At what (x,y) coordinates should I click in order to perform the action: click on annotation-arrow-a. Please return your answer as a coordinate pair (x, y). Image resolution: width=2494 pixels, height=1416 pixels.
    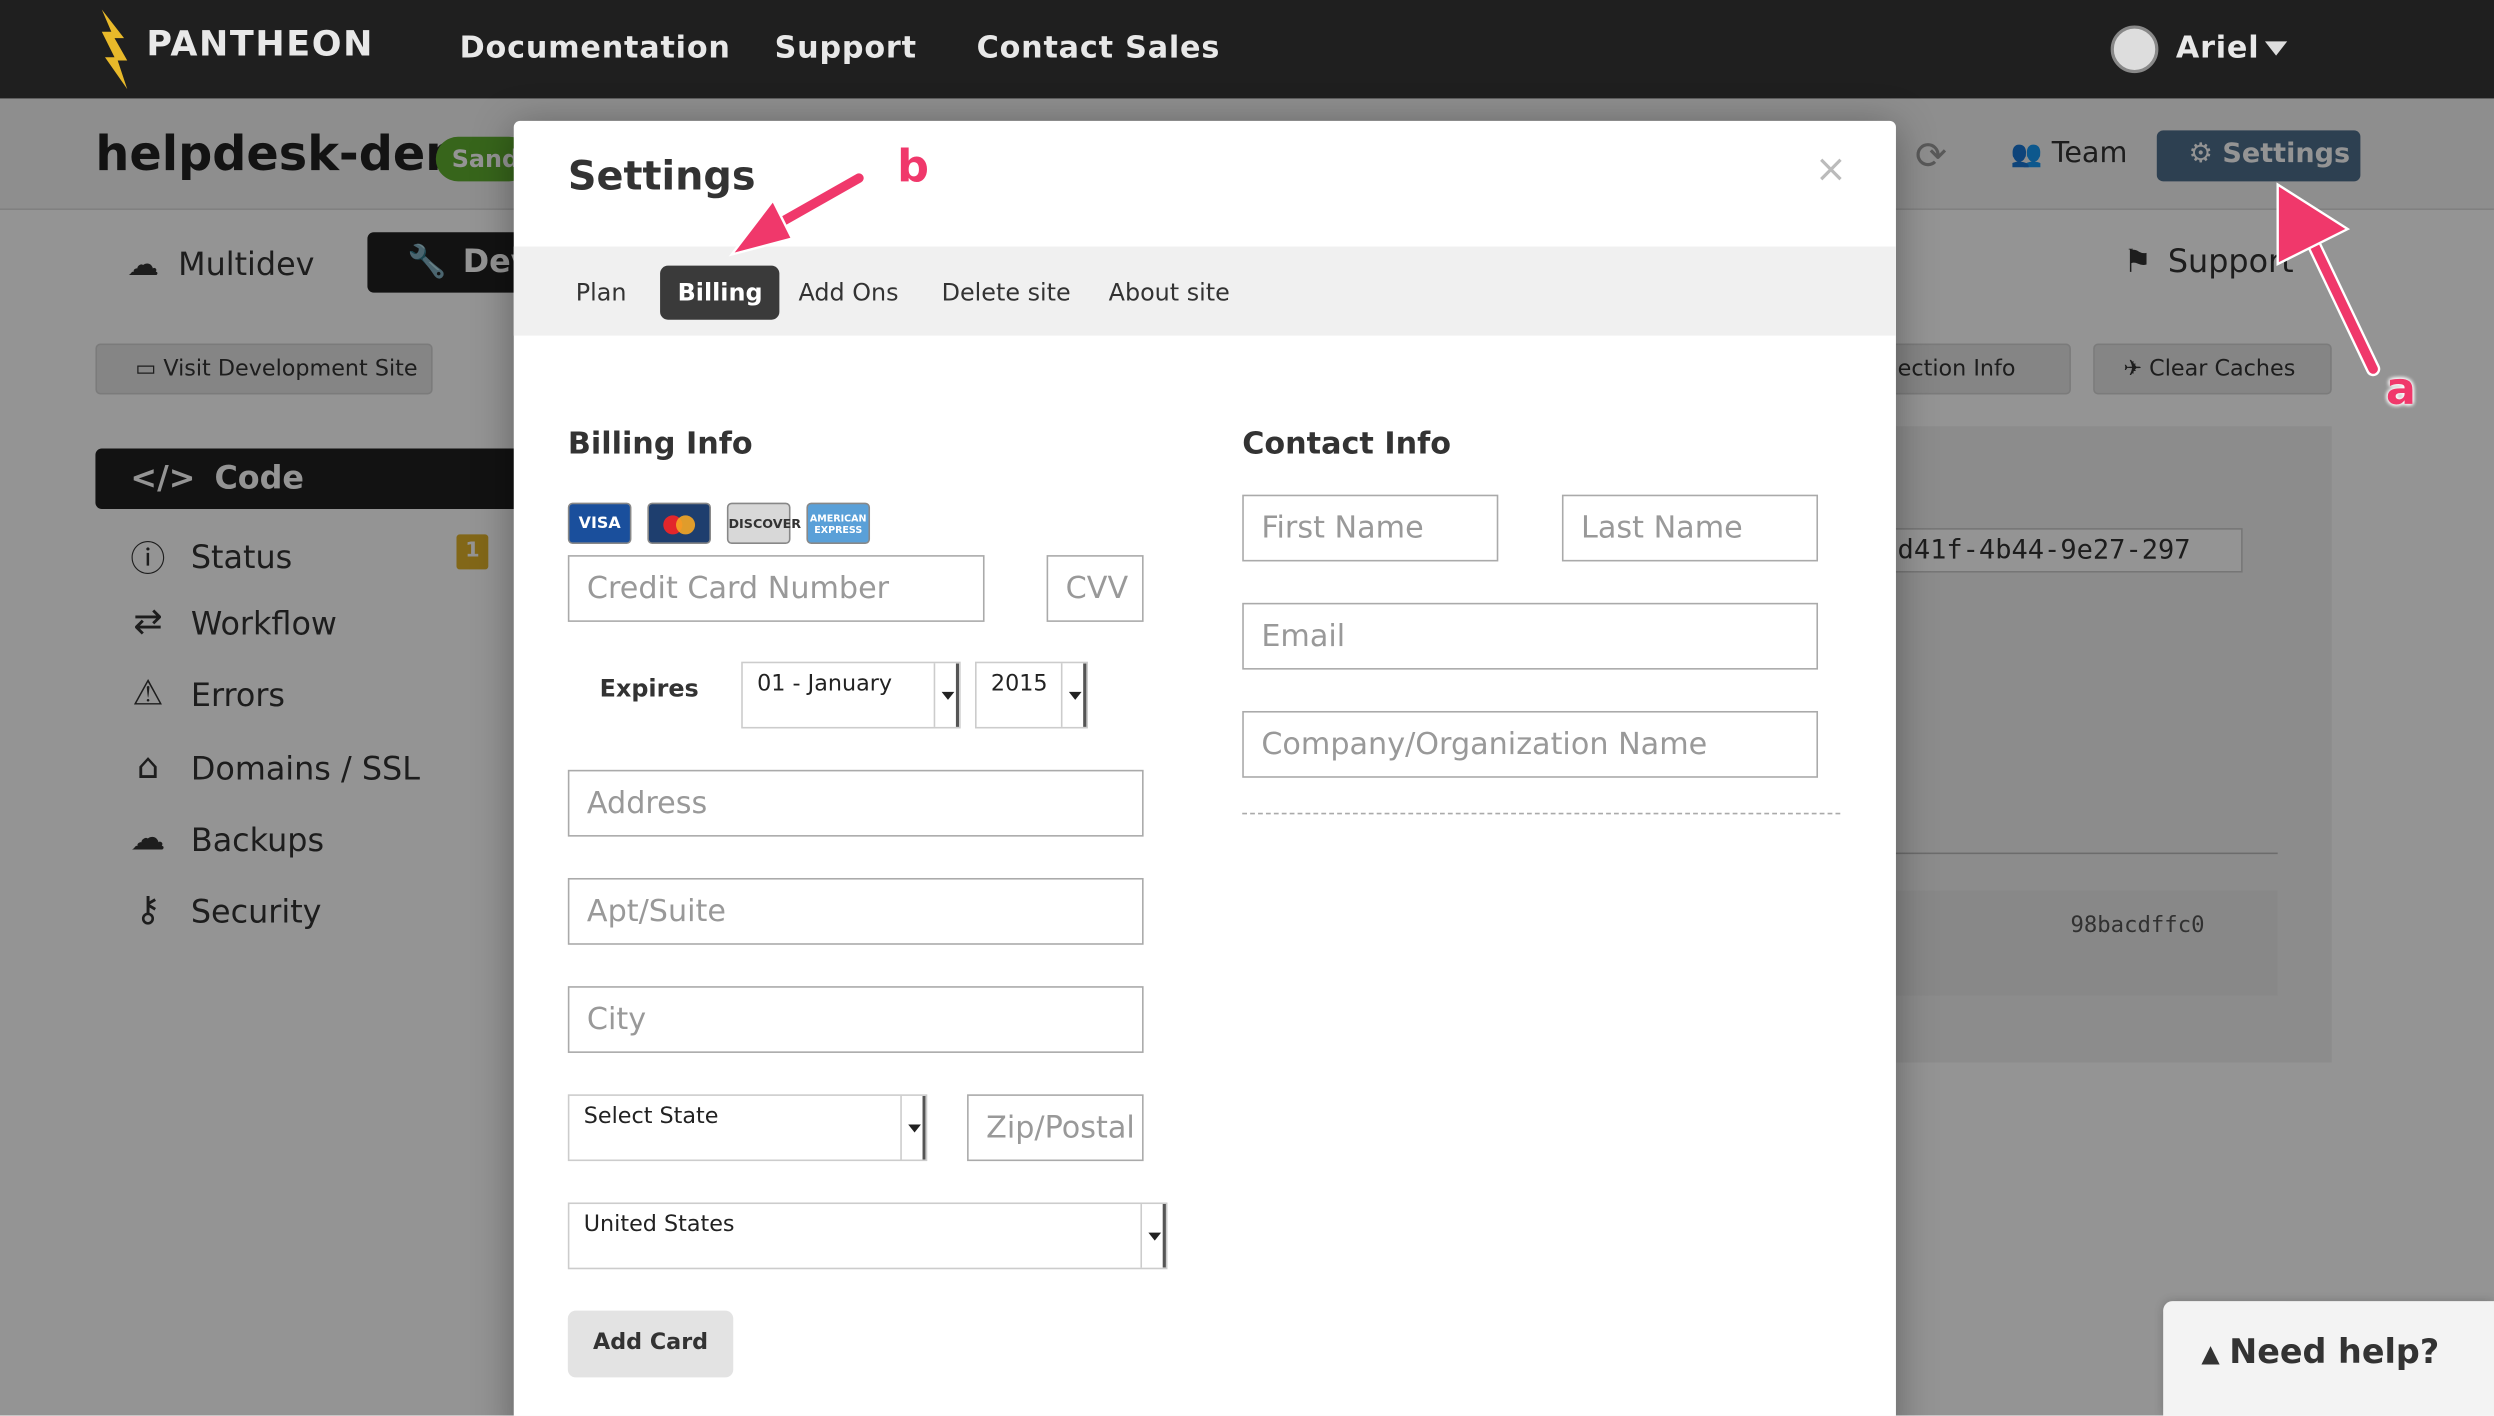
    Looking at the image, I should click on (2328, 279).